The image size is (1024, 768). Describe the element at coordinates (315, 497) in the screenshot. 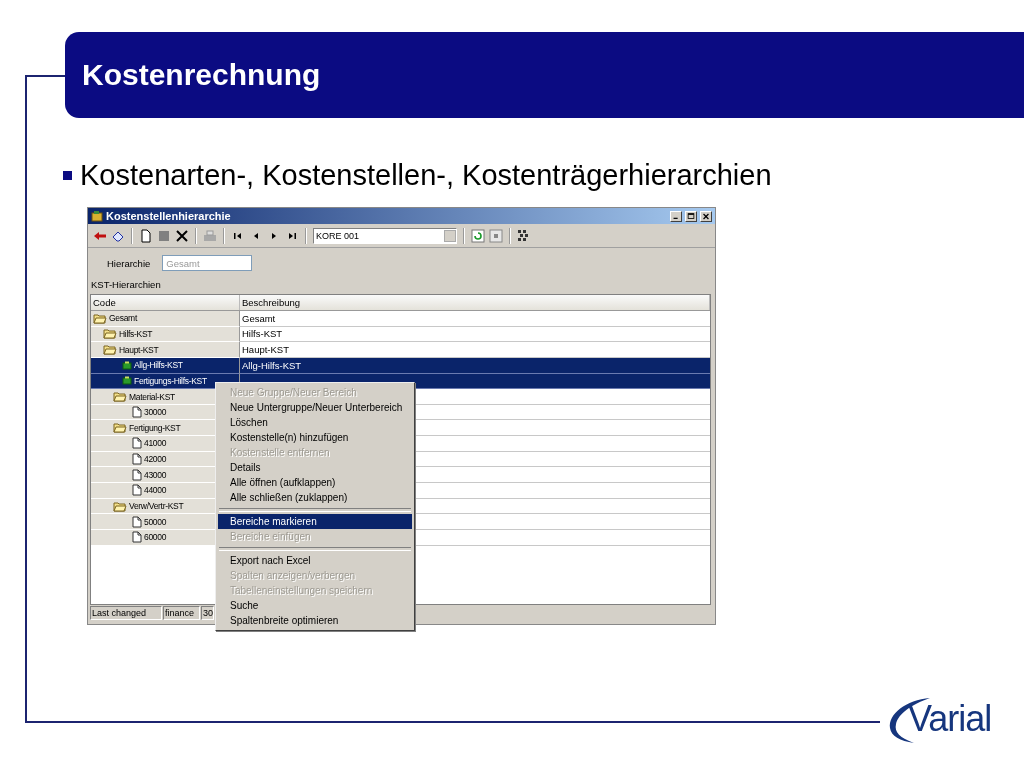

I see `menu-item: Alle schließen (zuklappen)` at that location.